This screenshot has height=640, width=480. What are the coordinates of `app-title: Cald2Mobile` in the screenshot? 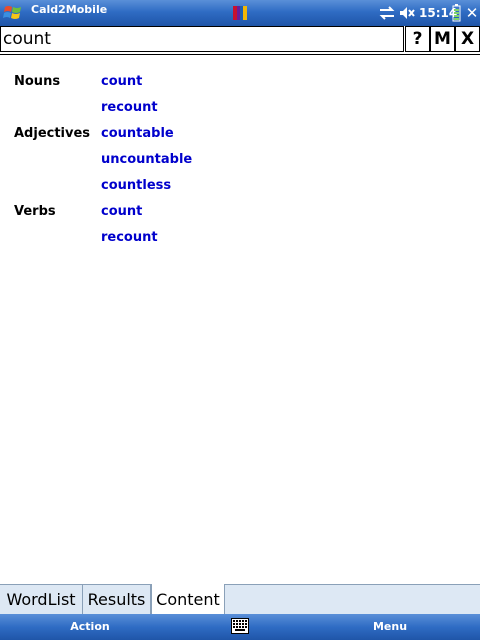 It's located at (69, 9).